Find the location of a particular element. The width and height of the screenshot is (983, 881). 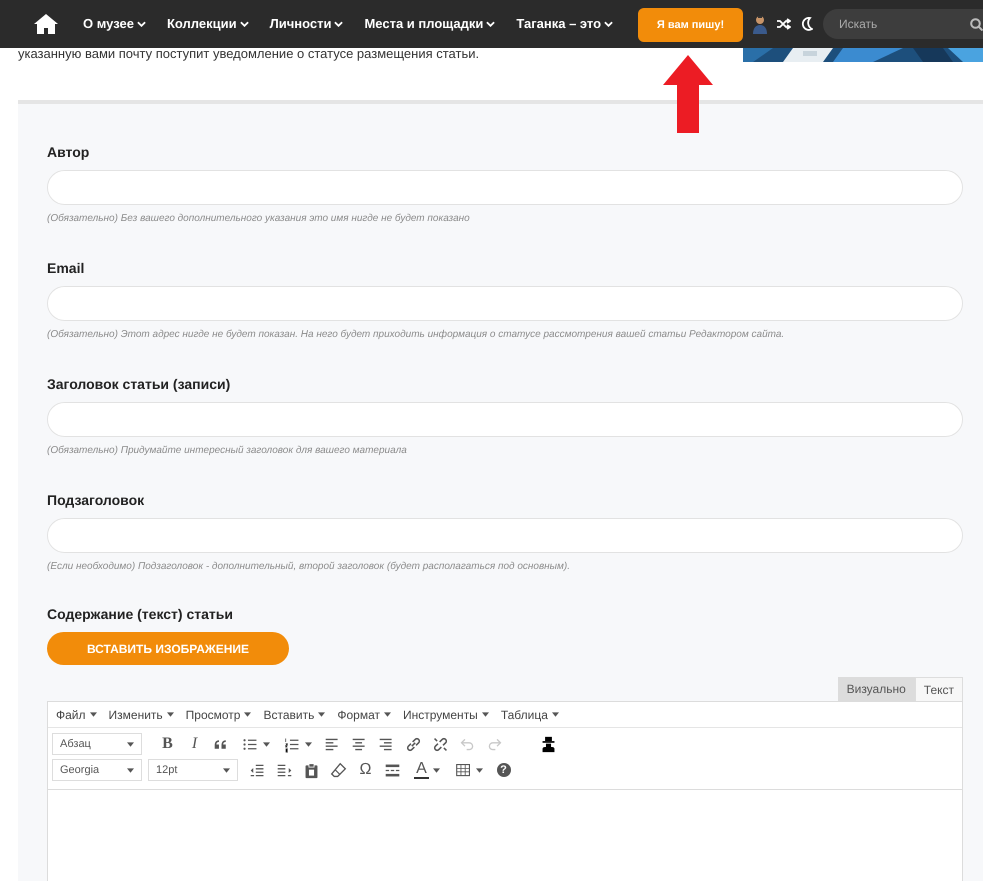

field-hint: (Обязательно) Этот адрес нигде не будет показан. На него будет приходить информация о статусе рассмотрения вашей статьи Редактором сайта. is located at coordinates (416, 335).